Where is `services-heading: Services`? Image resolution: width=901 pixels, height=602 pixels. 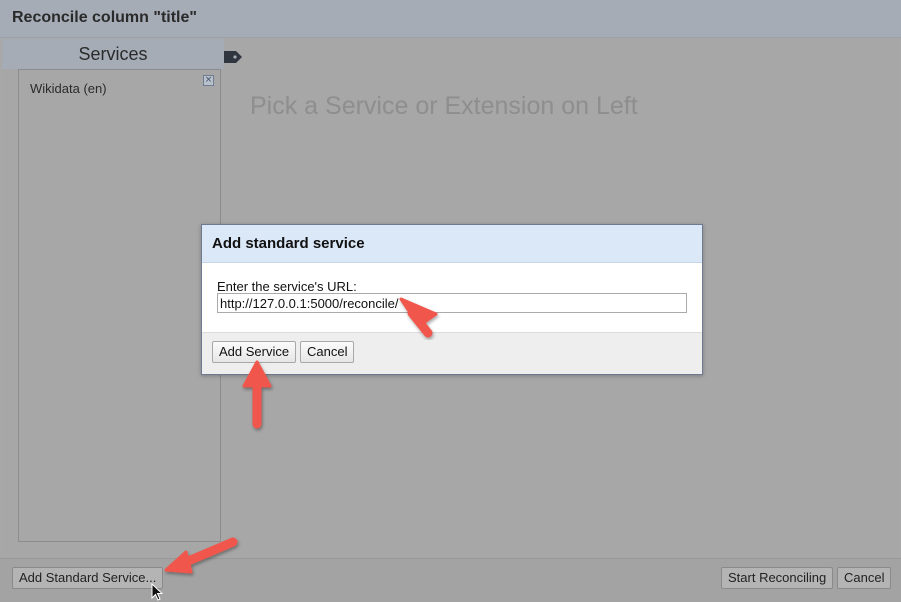 services-heading: Services is located at coordinates (113, 54).